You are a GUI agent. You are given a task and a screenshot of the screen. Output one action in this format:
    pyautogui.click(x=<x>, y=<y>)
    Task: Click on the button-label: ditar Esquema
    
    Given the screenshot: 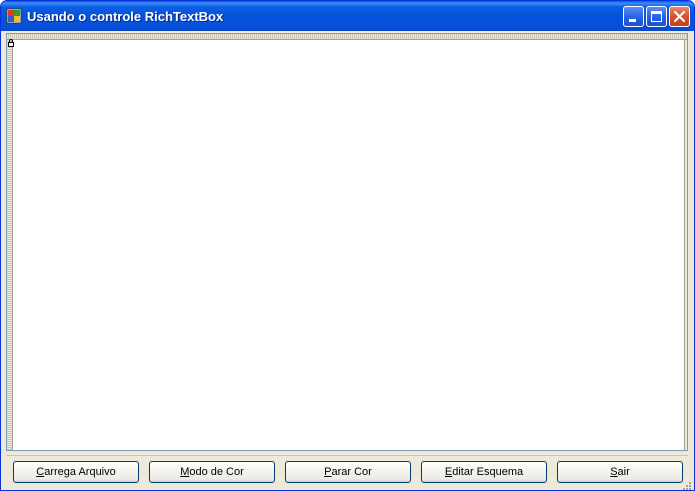 What is the action you would take?
    pyautogui.click(x=488, y=472)
    